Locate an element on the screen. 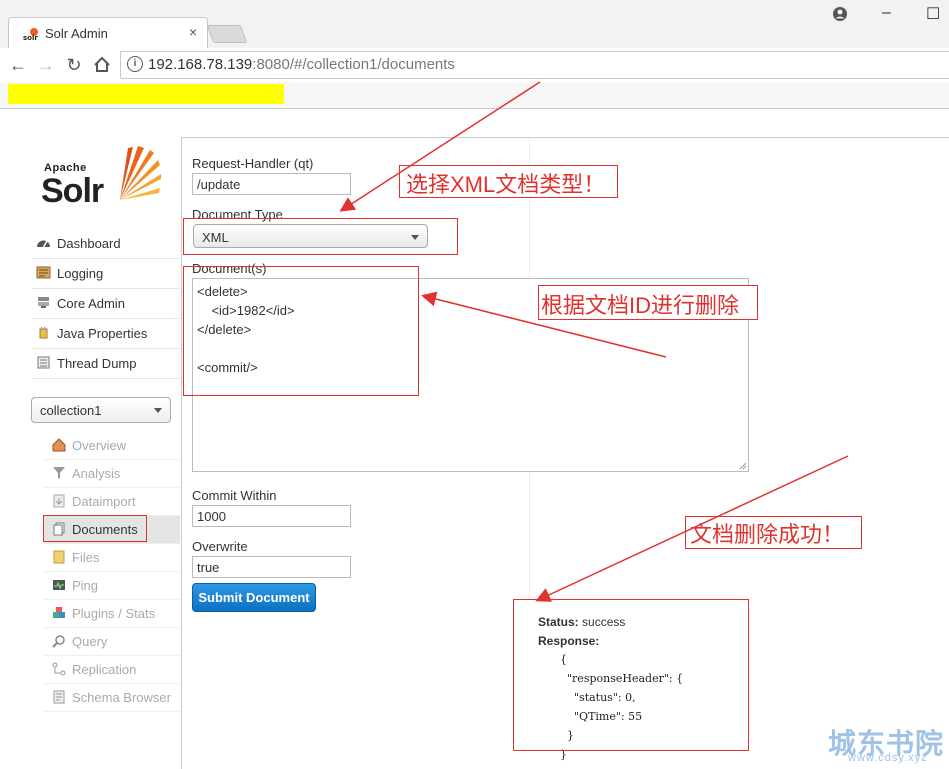  arrow-doctype is located at coordinates (440, 146).